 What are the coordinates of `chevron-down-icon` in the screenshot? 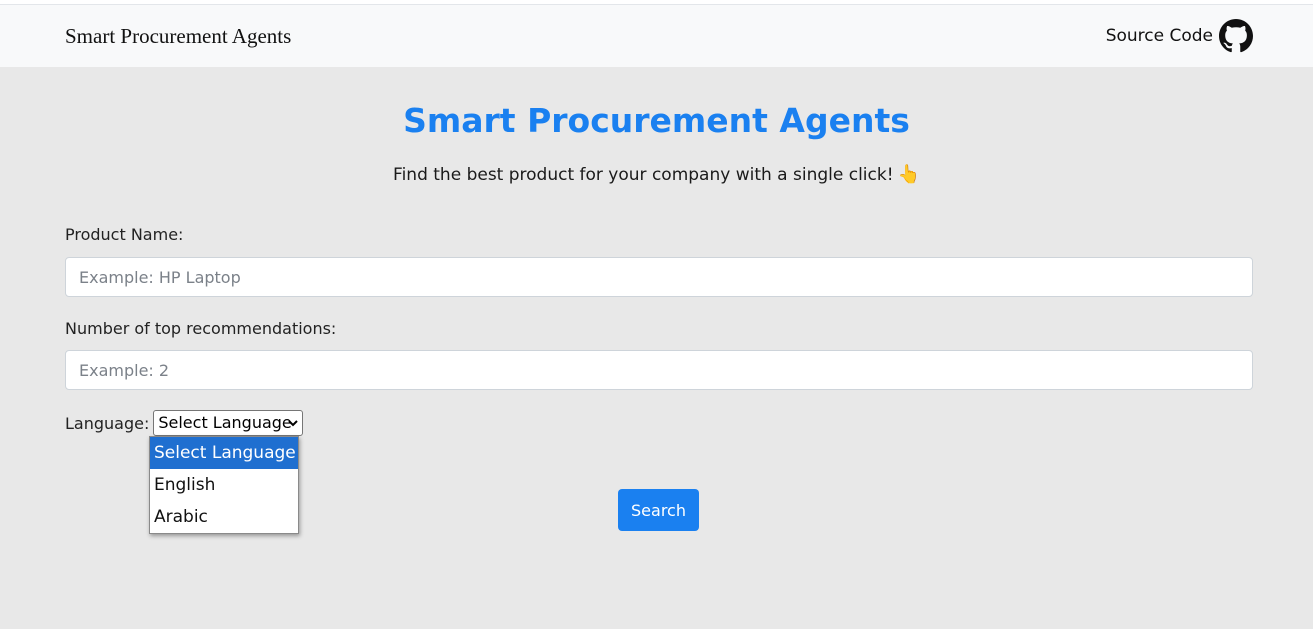 It's located at (293, 425).